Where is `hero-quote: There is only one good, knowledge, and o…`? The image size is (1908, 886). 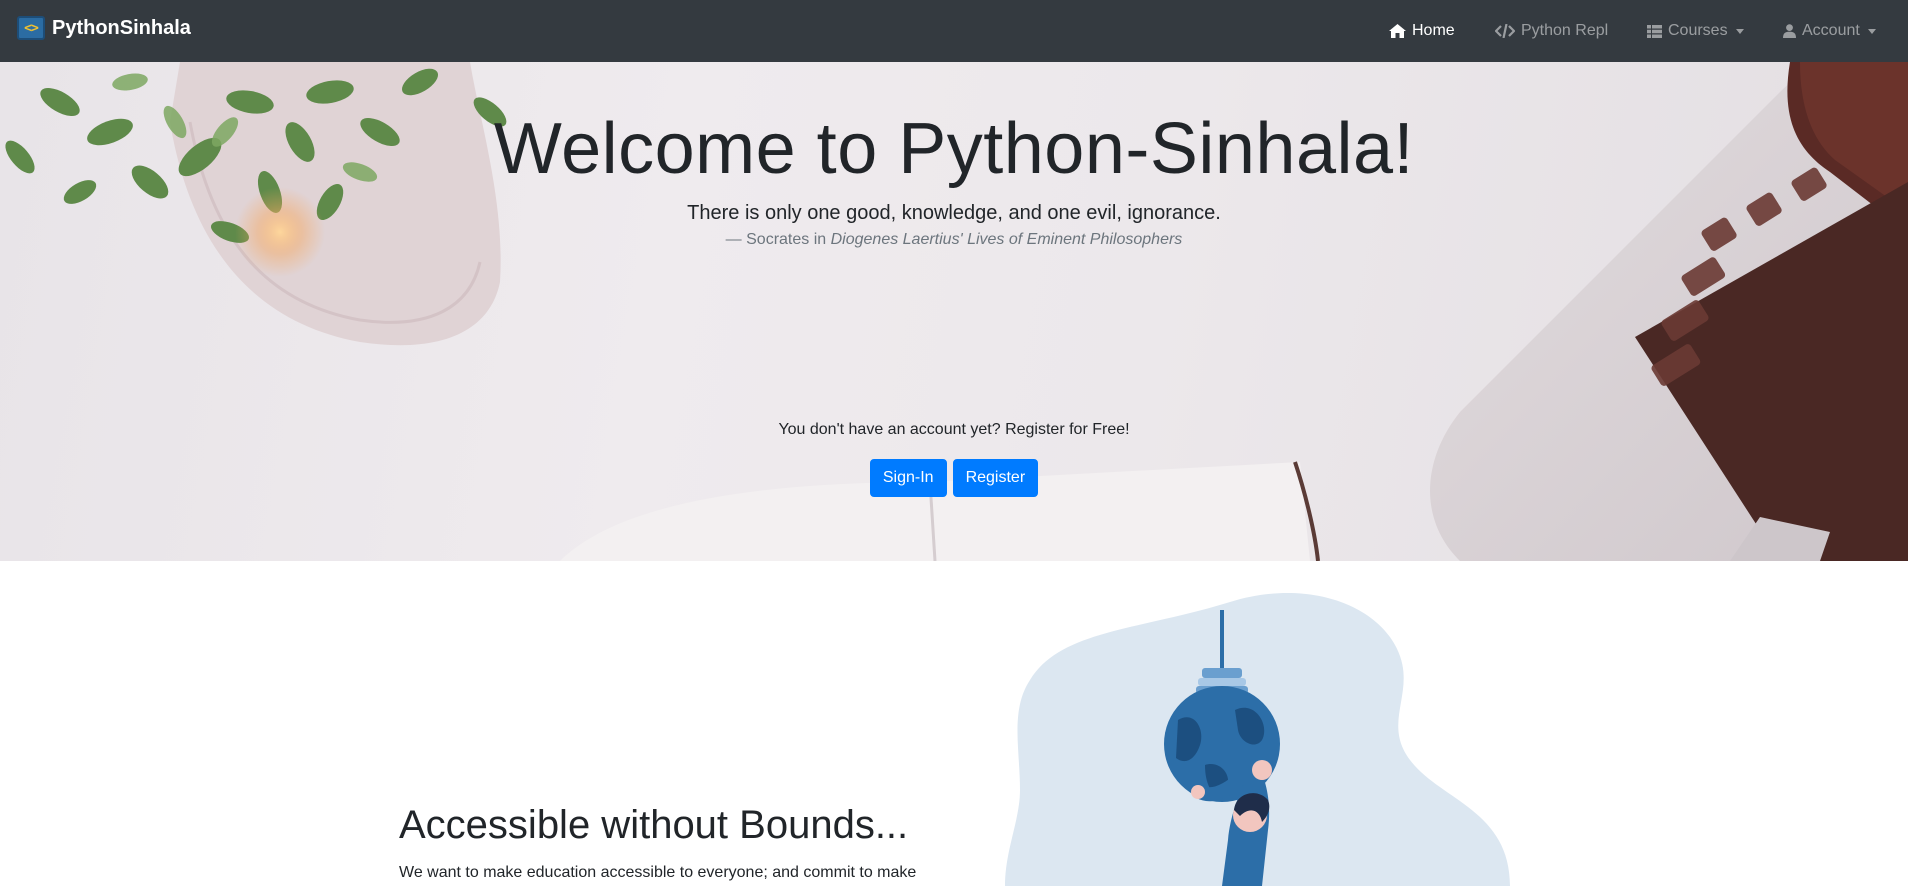 hero-quote: There is only one good, knowledge, and o… is located at coordinates (954, 213).